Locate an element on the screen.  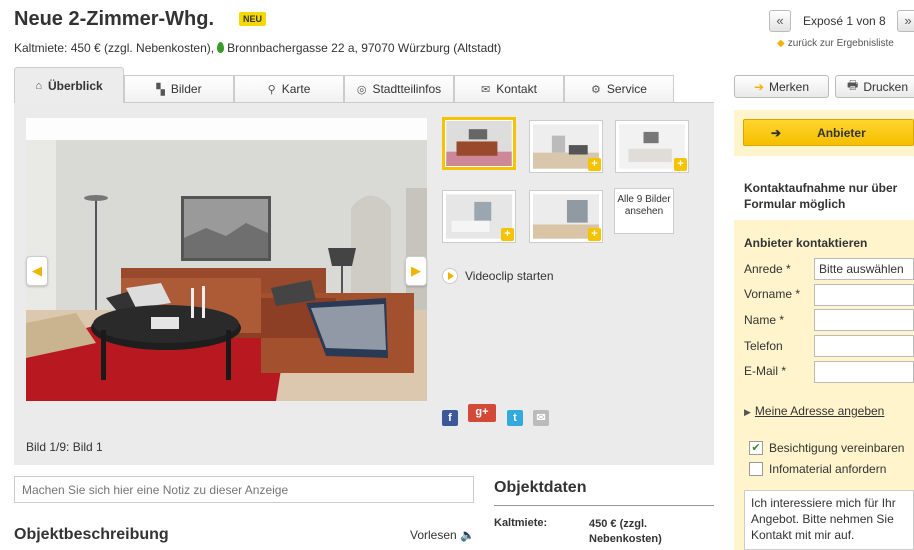
tab-stadtteilinfos: ◎ Stadtteilinfos is located at coordinates (399, 88).